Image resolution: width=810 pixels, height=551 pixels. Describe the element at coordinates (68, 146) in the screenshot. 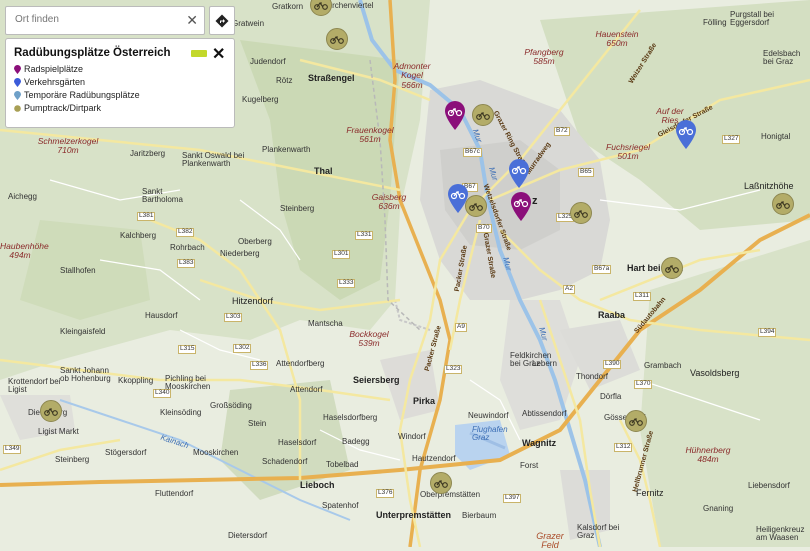

I see `peak-label: Schmelzerkogel 710m` at that location.